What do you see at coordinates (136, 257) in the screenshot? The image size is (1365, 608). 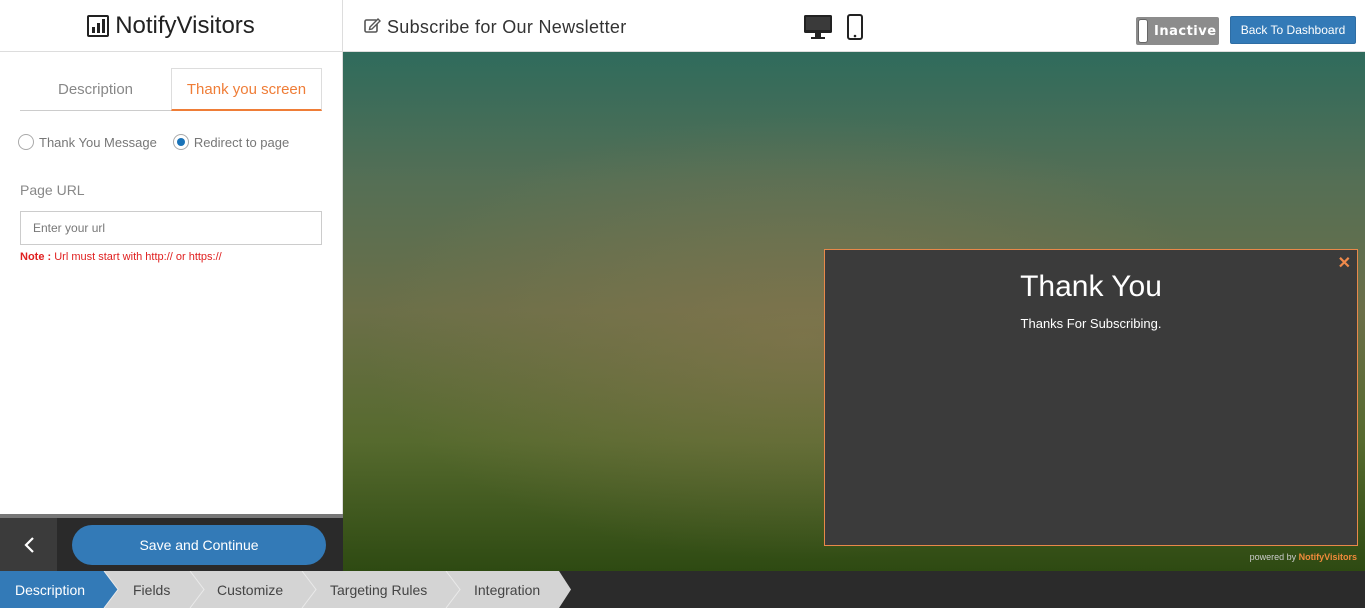 I see `note-text: Url must start with http:// or https://` at bounding box center [136, 257].